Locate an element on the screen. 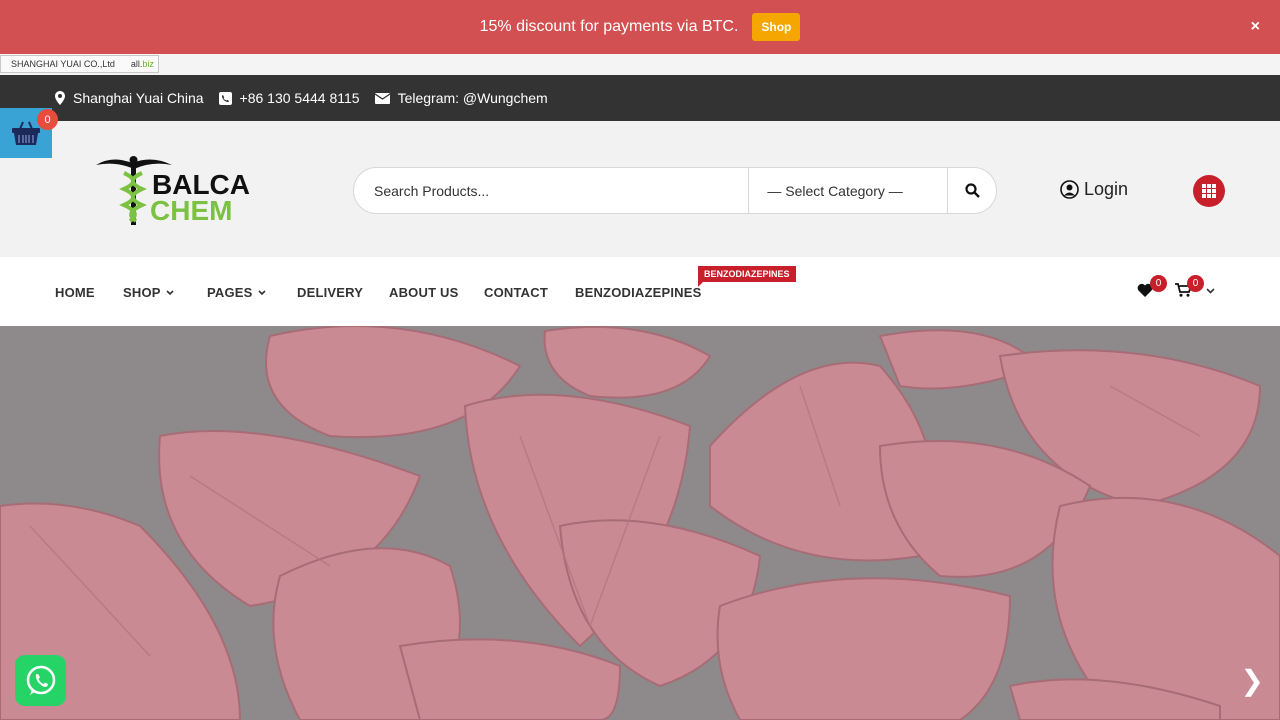 The width and height of the screenshot is (1280, 720). envelope-icon is located at coordinates (382, 98).